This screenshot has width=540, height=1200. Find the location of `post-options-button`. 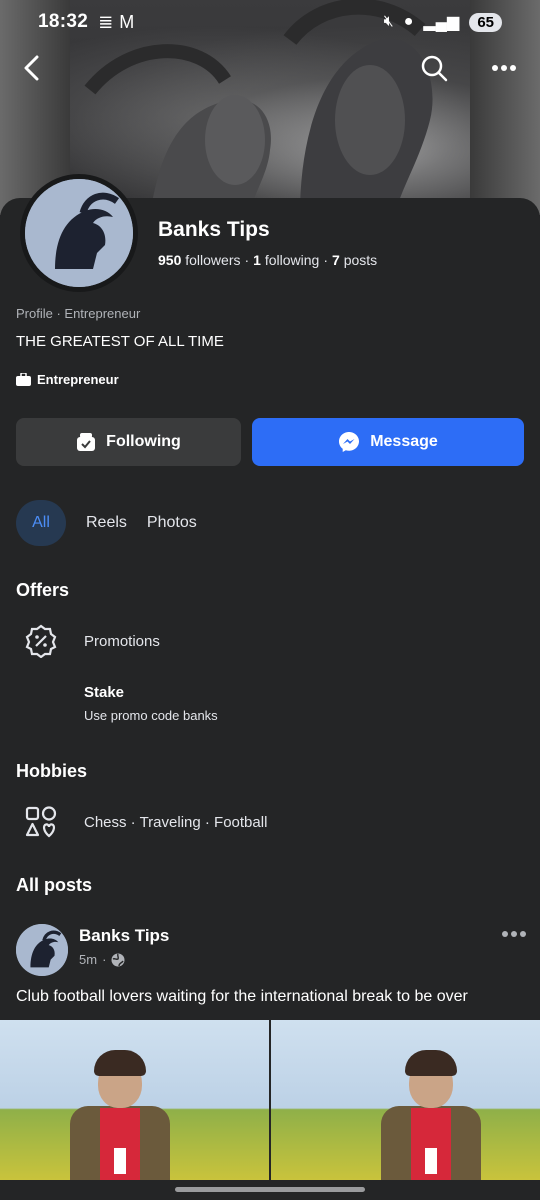

post-options-button is located at coordinates (514, 934).